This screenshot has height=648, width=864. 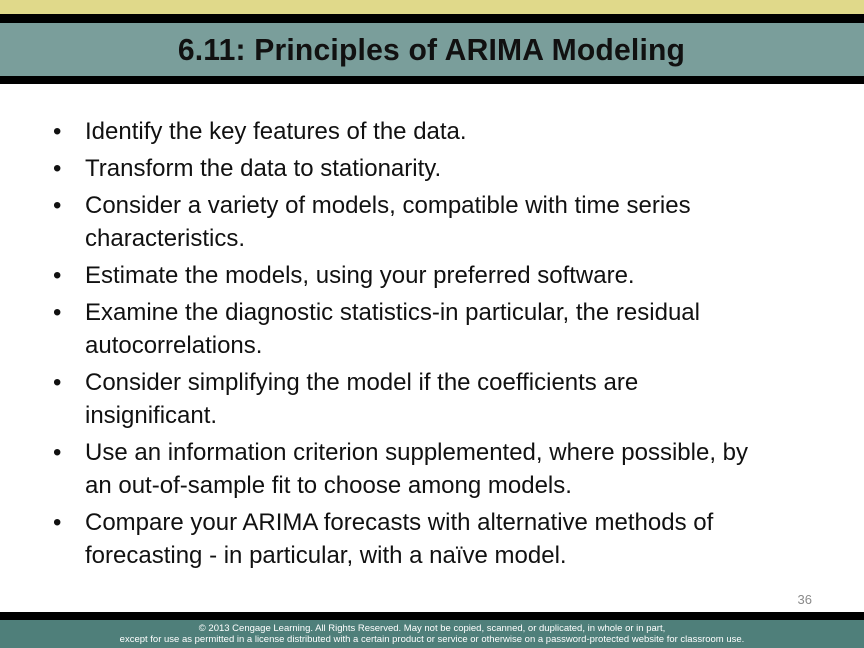 I want to click on bullet-item: • Transform the data to stationarity., so click(x=432, y=168).